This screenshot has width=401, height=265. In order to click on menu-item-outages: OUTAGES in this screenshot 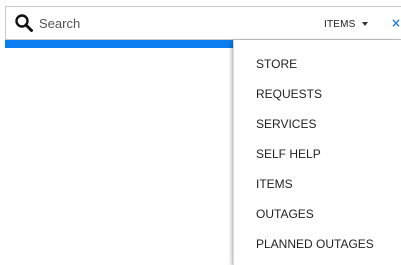, I will do `click(317, 219)`.